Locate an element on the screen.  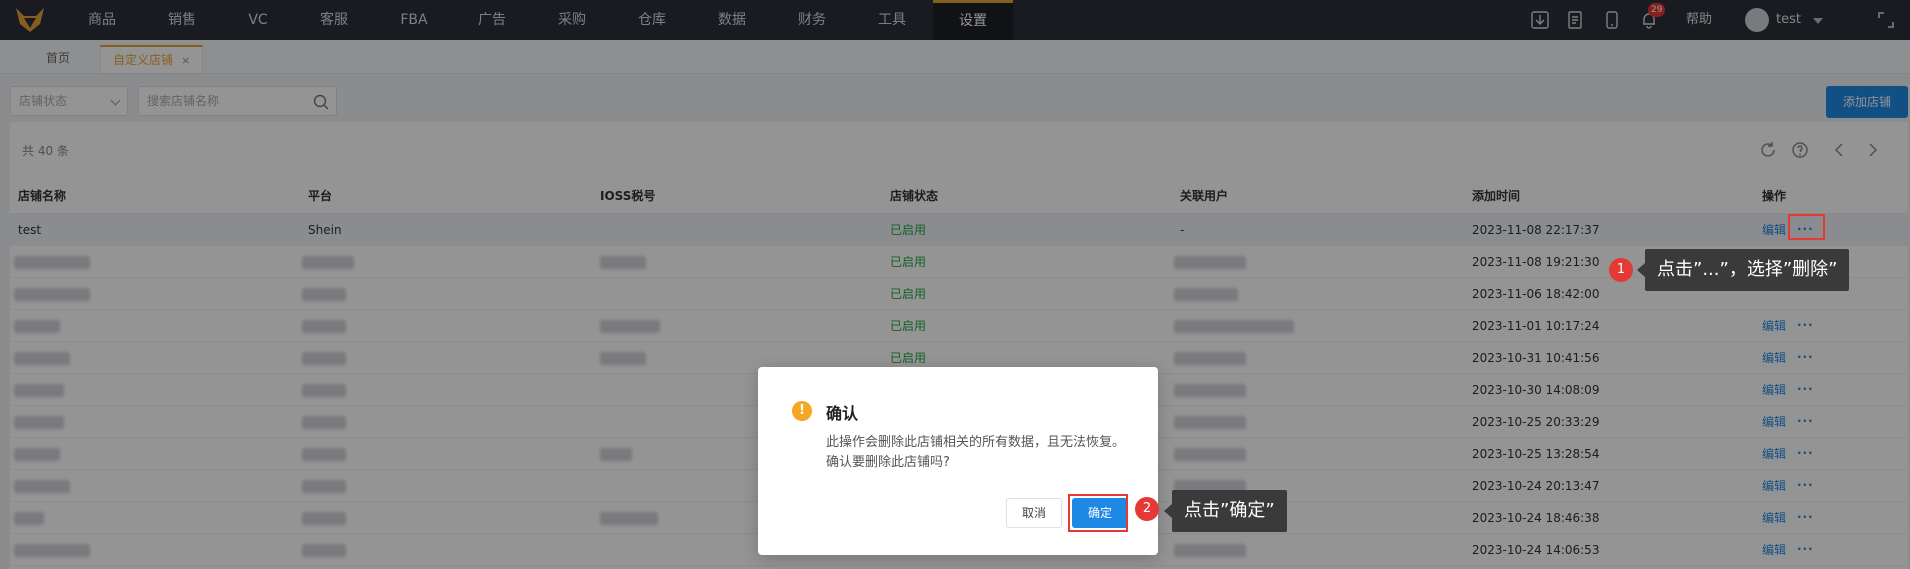
cancel-button: 取消 is located at coordinates (1034, 513).